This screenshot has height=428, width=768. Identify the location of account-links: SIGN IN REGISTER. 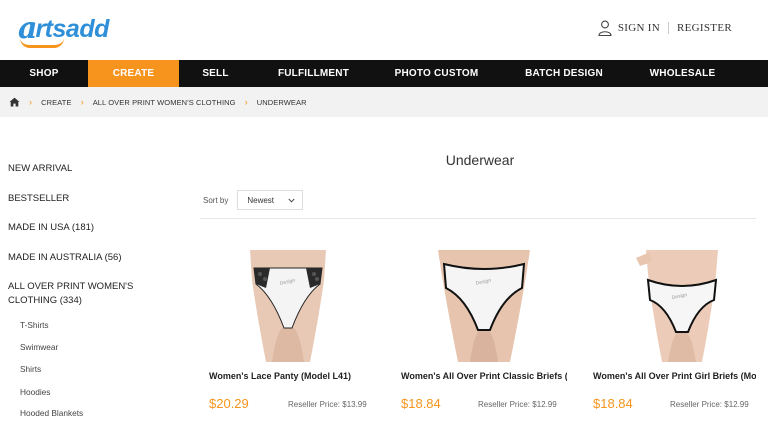
(665, 28).